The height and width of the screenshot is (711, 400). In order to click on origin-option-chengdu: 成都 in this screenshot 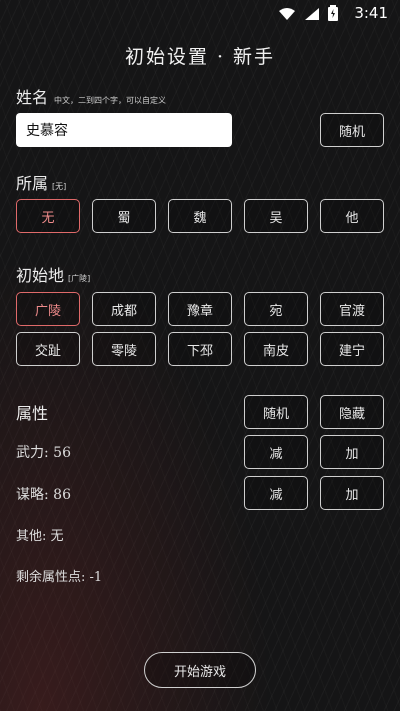, I will do `click(124, 309)`.